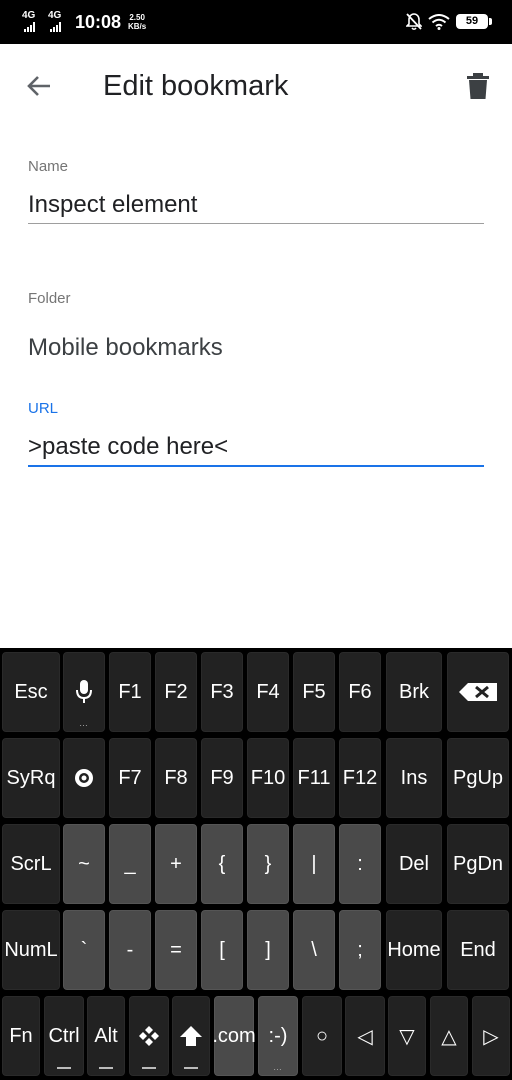 This screenshot has width=512, height=1080. I want to click on key-brk: Brk, so click(414, 692).